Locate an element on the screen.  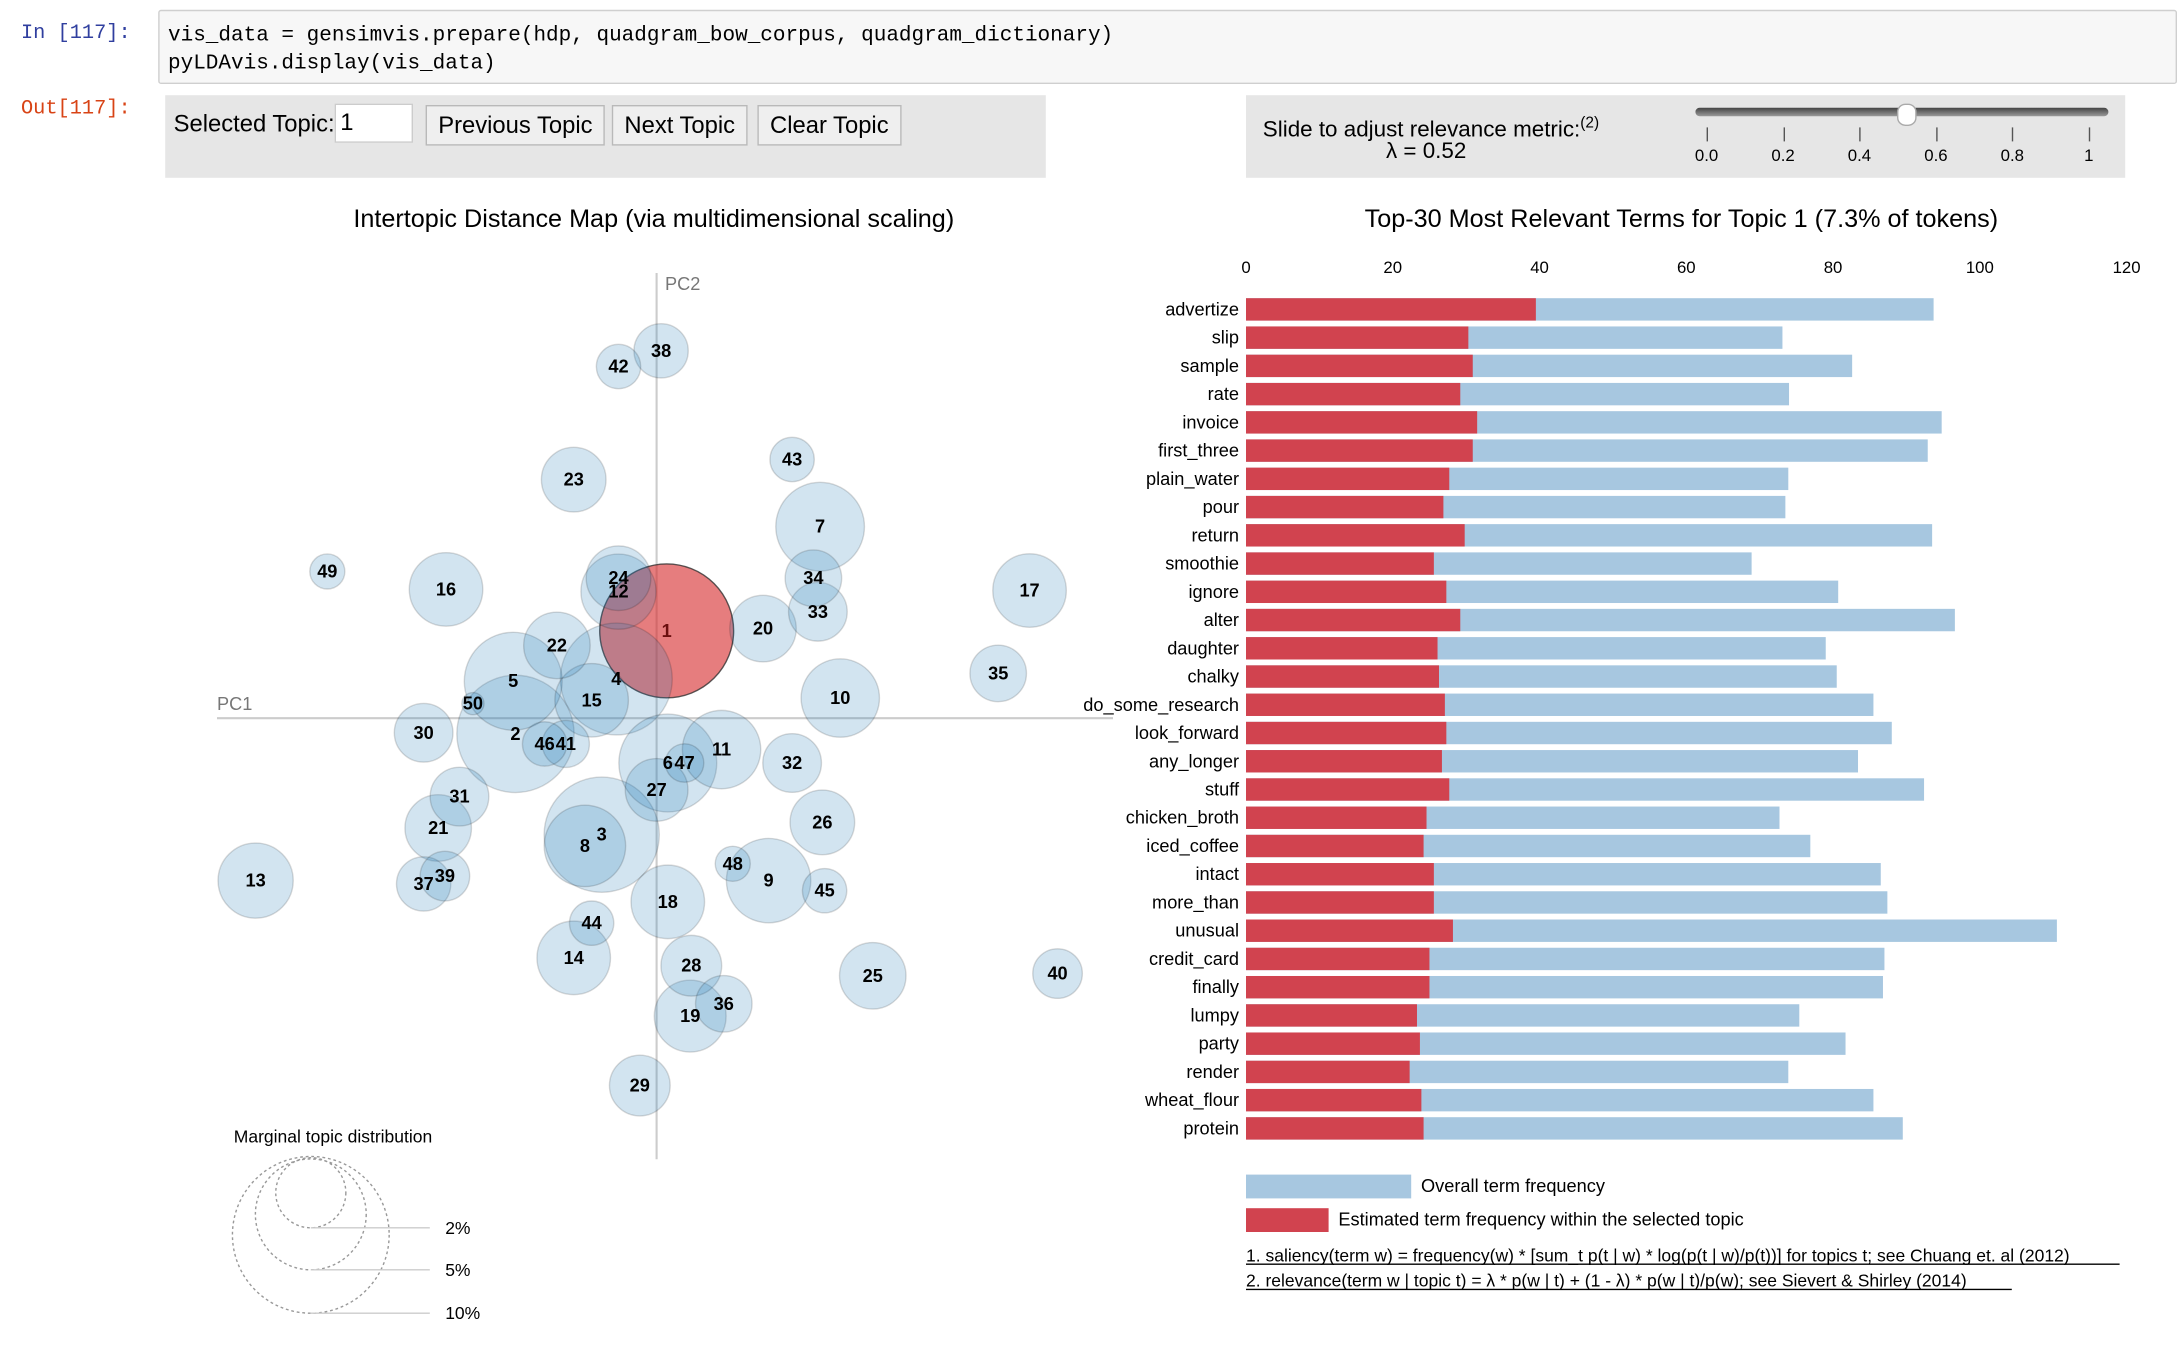
term-label: finally is located at coordinates (1216, 987).